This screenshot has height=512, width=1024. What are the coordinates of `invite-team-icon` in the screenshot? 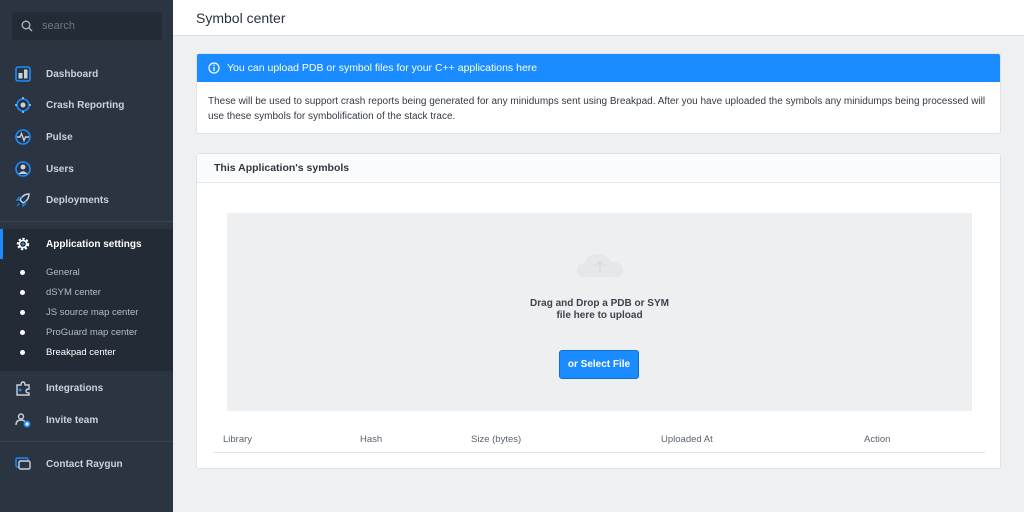 It's located at (23, 420).